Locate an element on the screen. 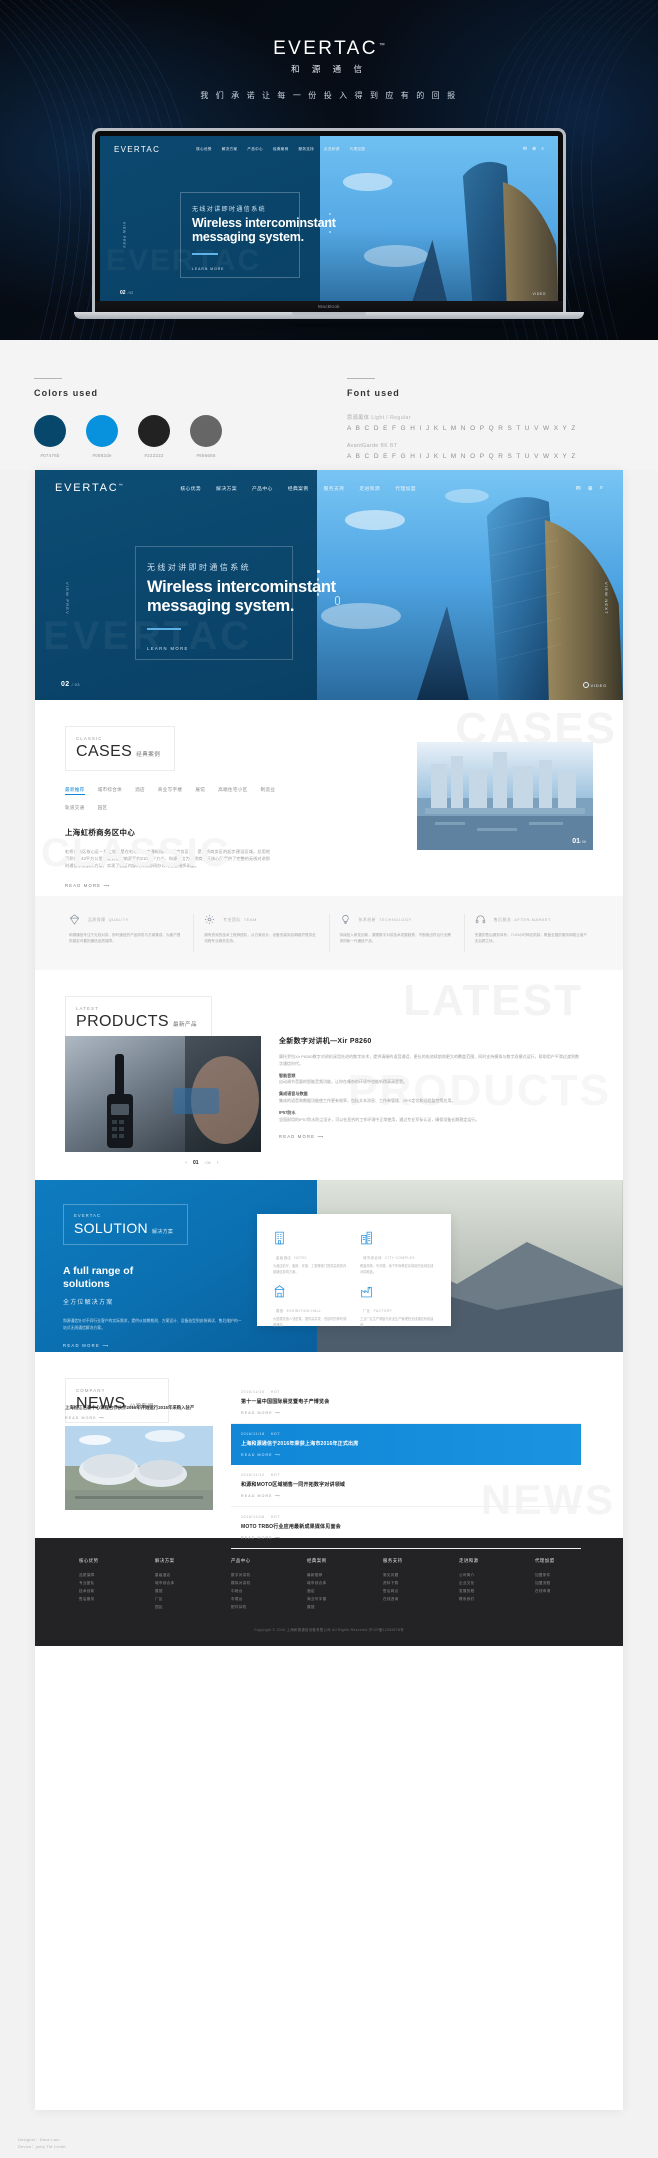 The width and height of the screenshot is (658, 2158). footer-link: 最新推荐 is located at coordinates (330, 1575).